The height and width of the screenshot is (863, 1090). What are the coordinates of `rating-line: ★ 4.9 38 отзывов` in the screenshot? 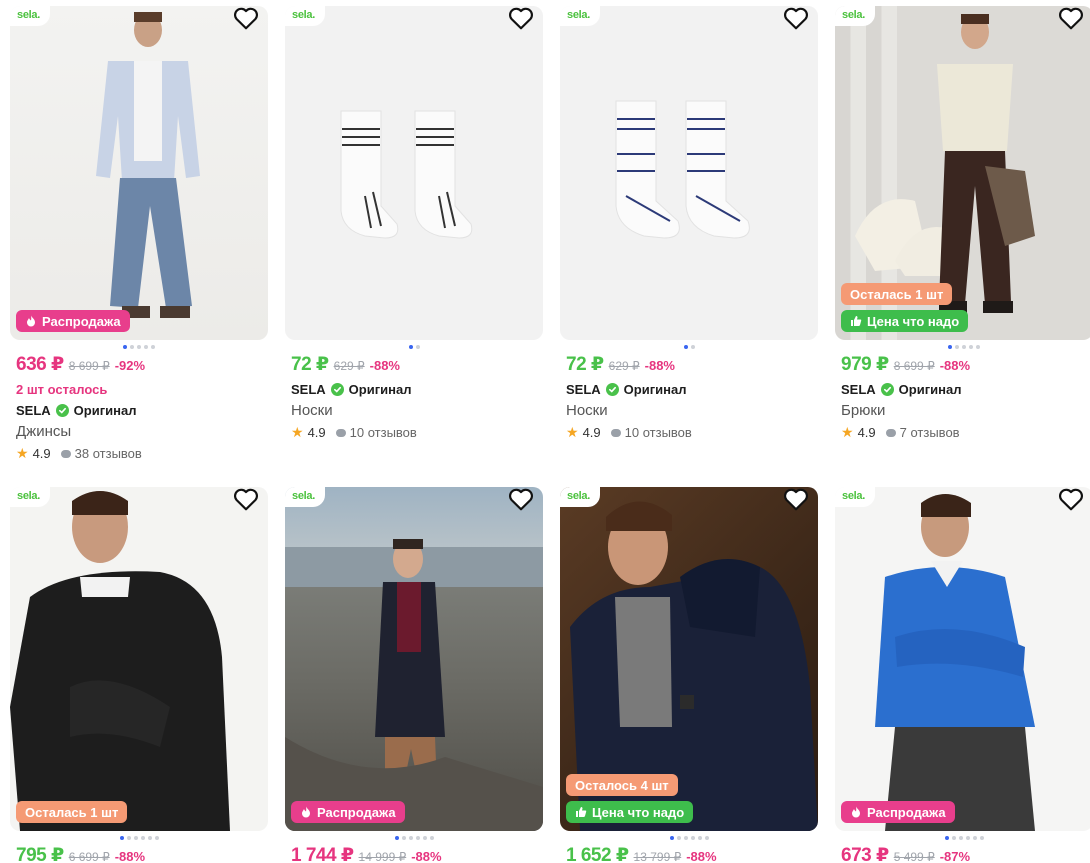 It's located at (142, 453).